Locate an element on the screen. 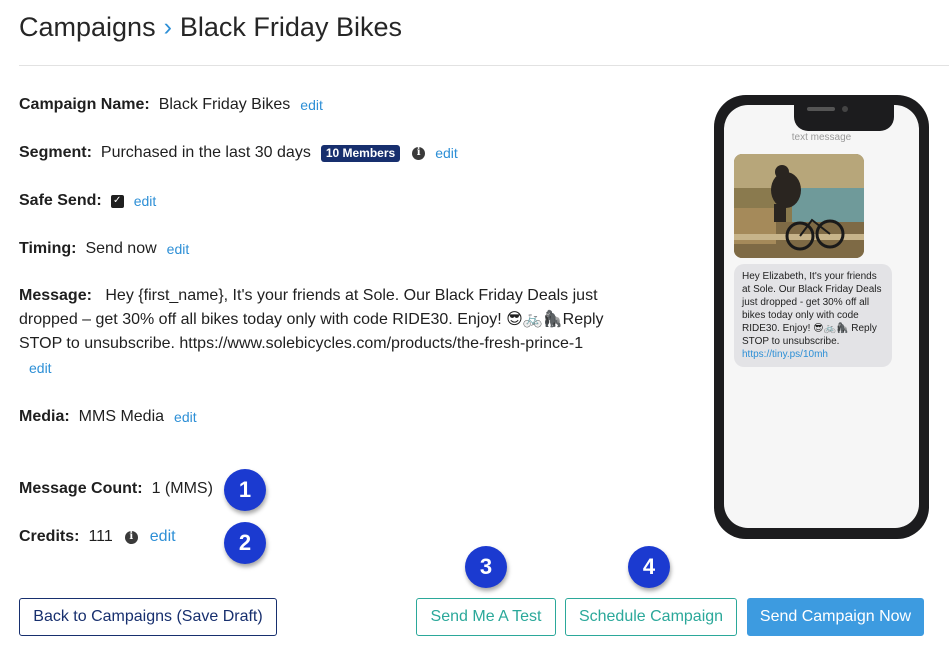 Image resolution: width=949 pixels, height=654 pixels. mms-media-image is located at coordinates (799, 206).